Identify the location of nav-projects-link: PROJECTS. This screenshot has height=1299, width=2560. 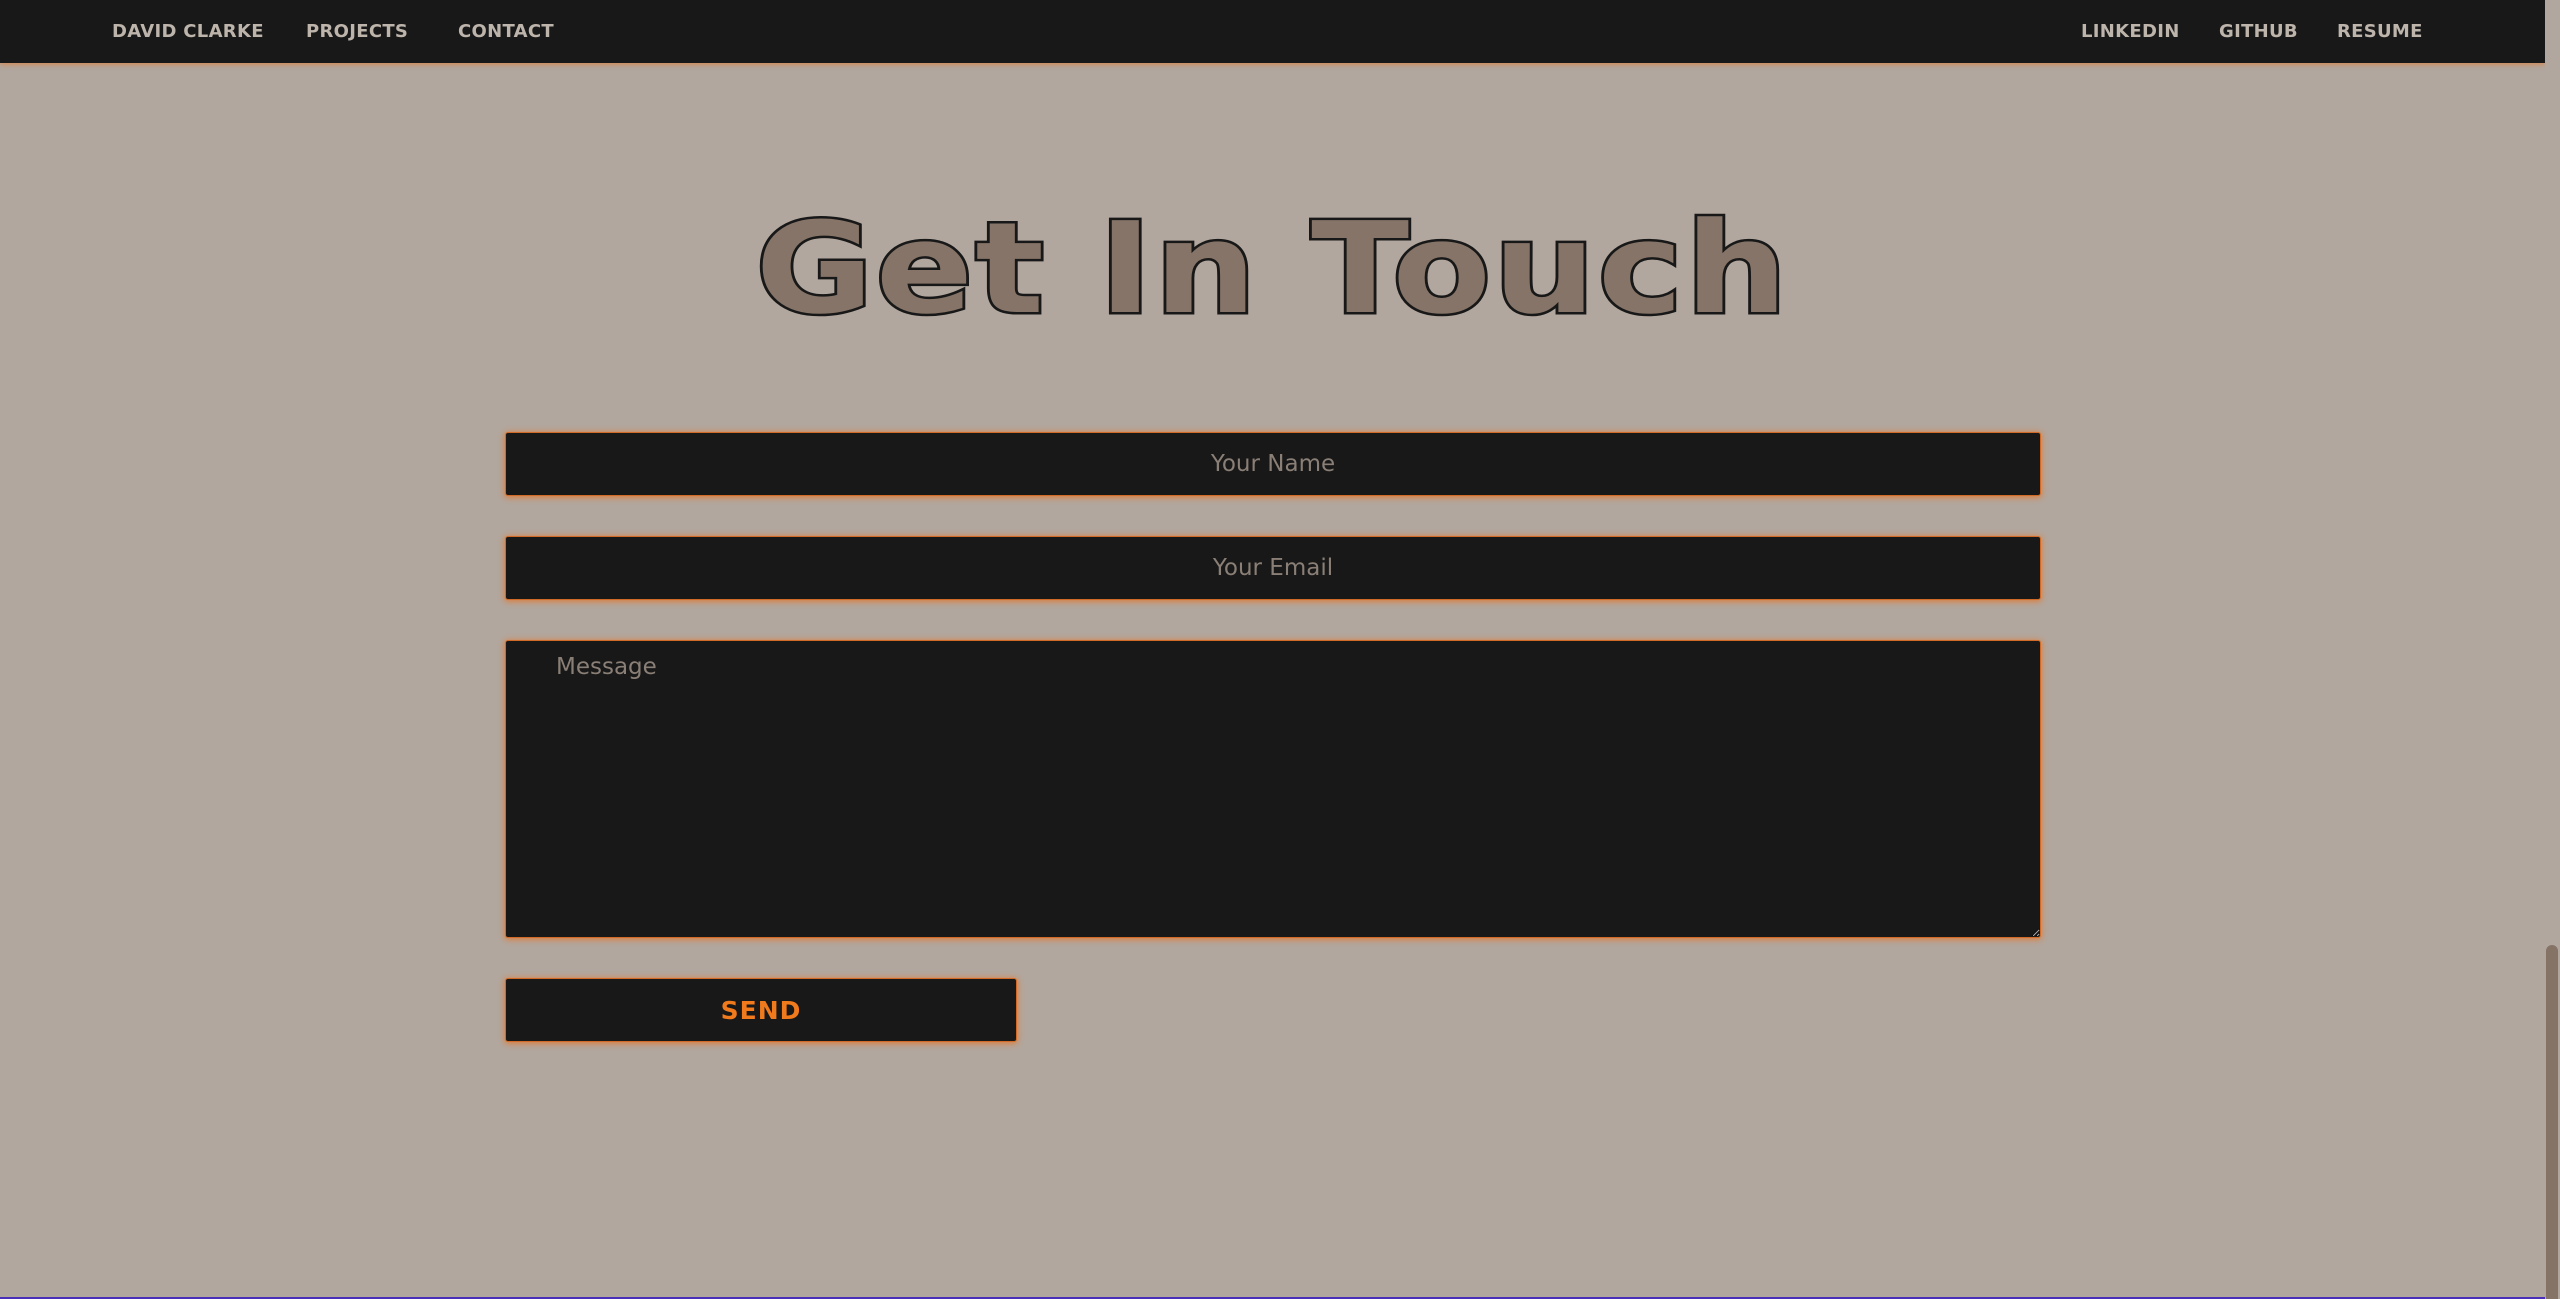
(357, 32).